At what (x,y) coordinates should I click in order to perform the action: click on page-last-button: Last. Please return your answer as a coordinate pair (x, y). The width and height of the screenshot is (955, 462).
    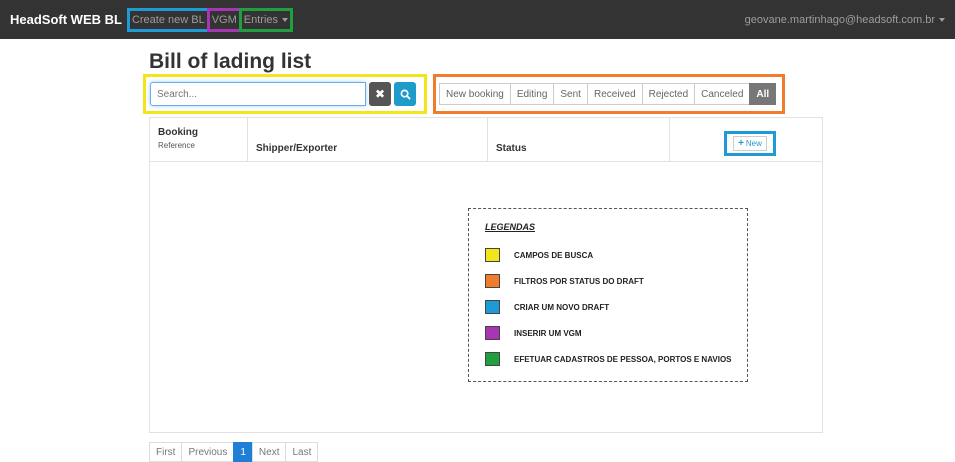
    Looking at the image, I should click on (302, 452).